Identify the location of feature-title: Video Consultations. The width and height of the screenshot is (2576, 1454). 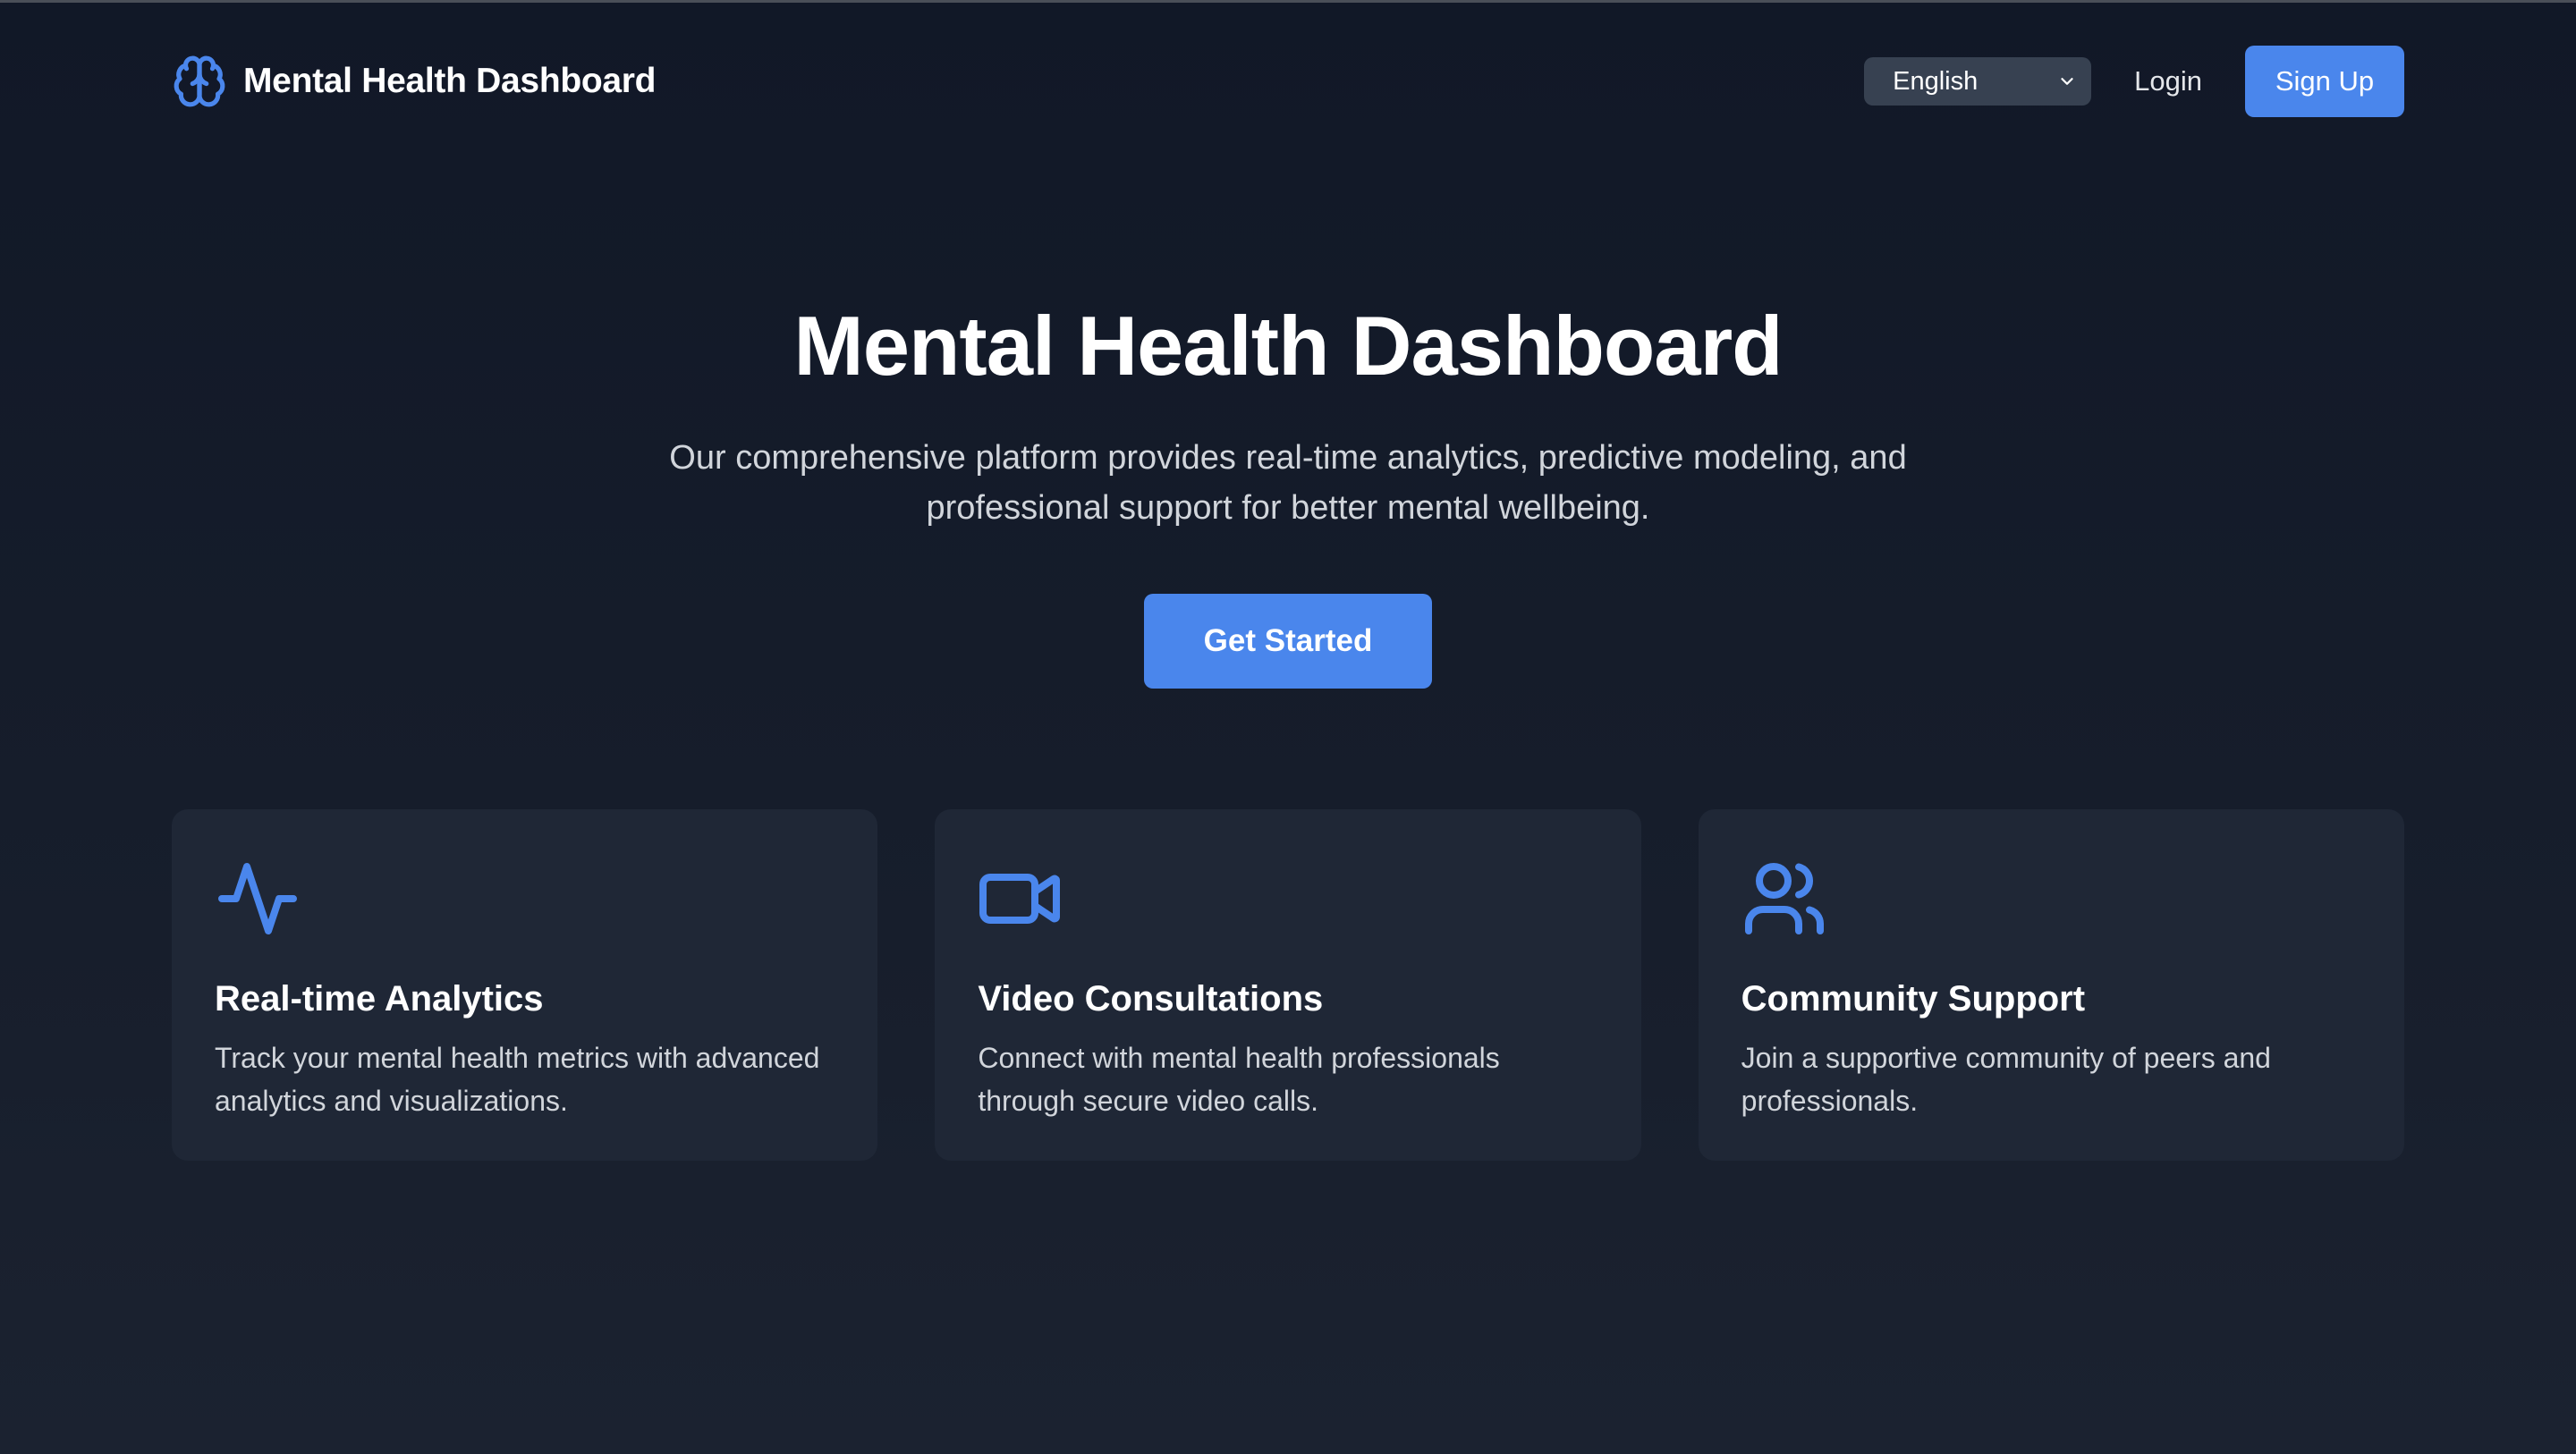
(1151, 999).